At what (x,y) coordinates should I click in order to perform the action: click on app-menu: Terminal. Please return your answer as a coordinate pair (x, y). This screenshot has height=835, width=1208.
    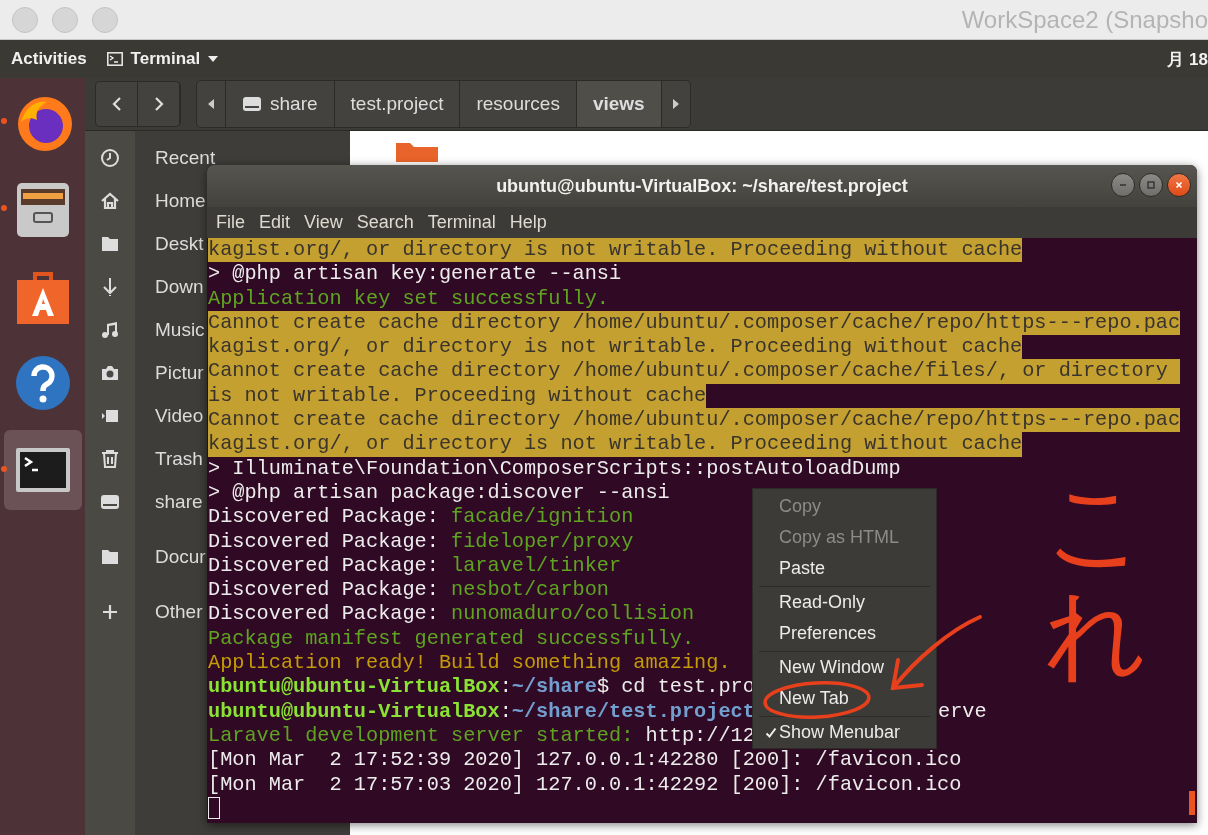
    Looking at the image, I should click on (162, 59).